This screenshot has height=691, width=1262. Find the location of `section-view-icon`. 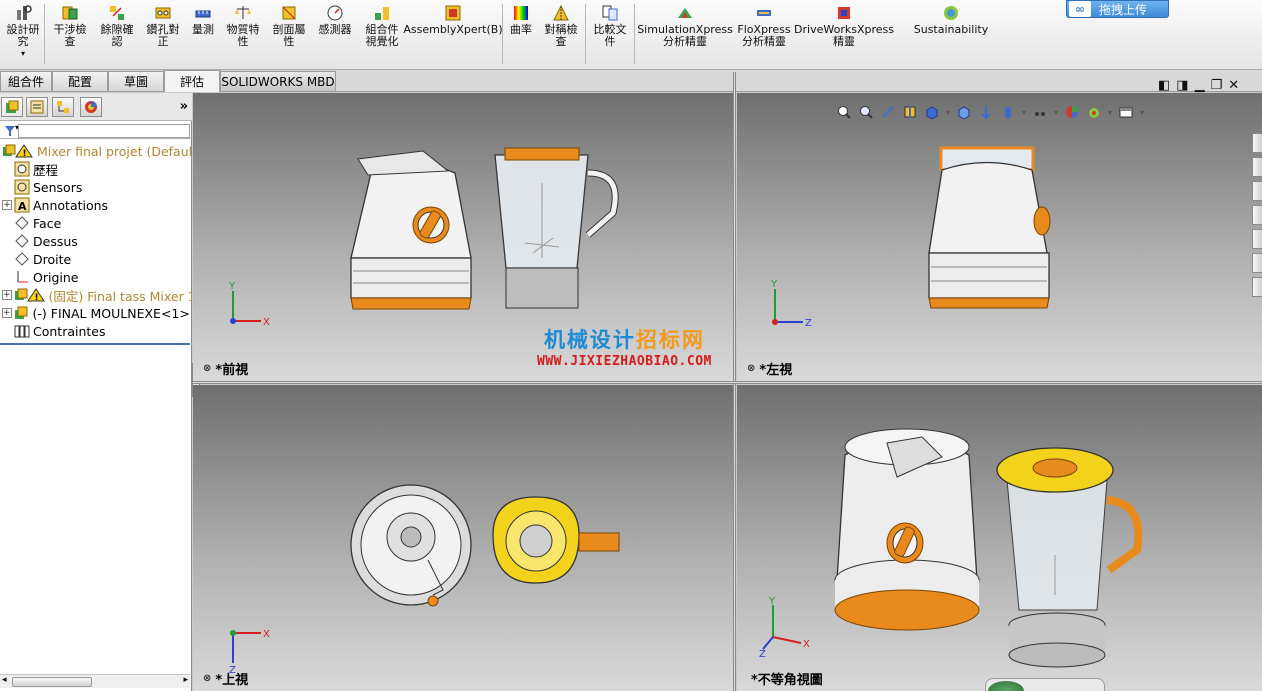

section-view-icon is located at coordinates (910, 112).